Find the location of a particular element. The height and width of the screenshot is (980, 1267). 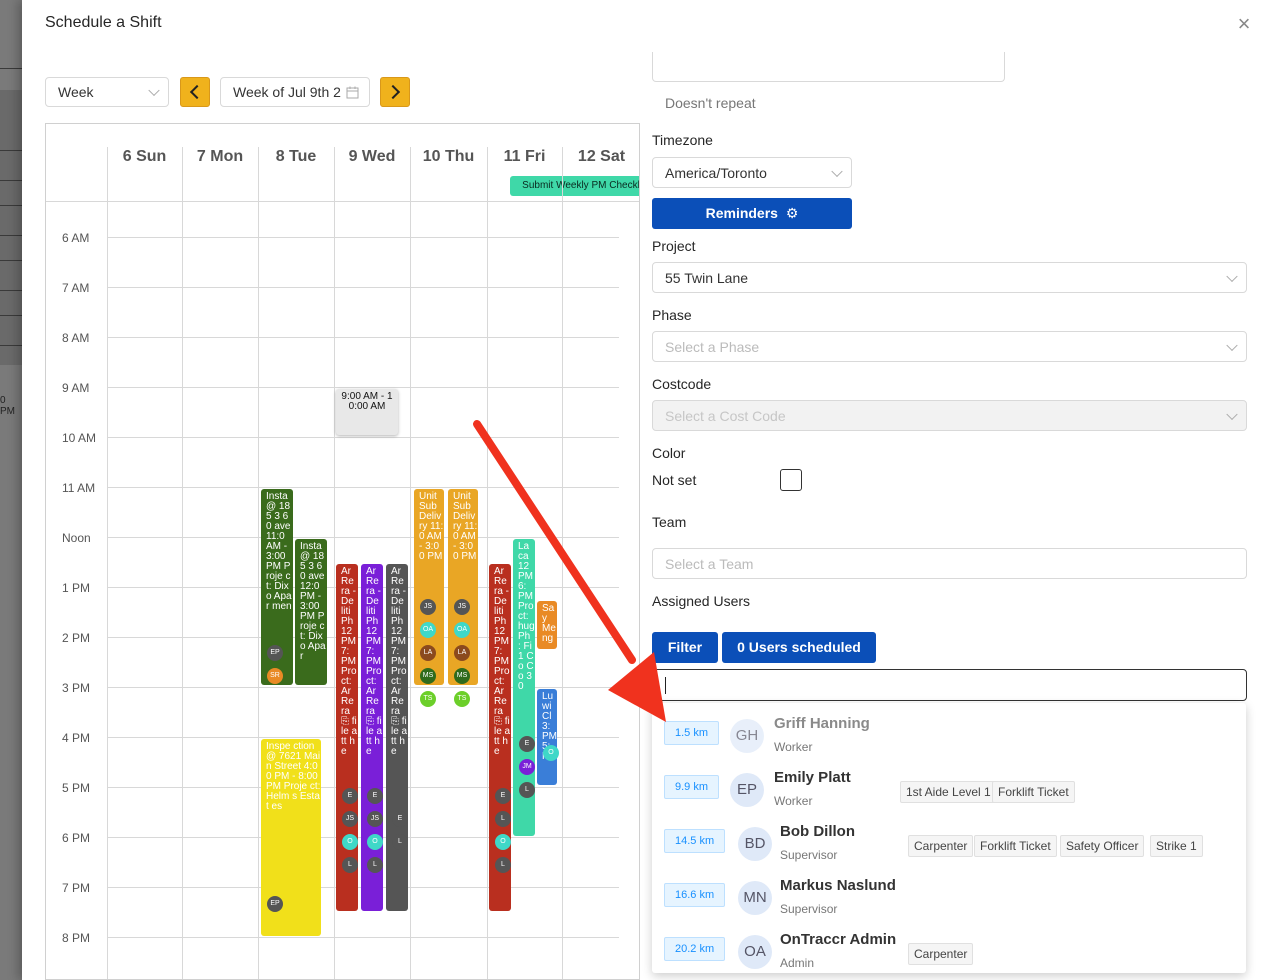

hour-label: 1 PM is located at coordinates (76, 588).